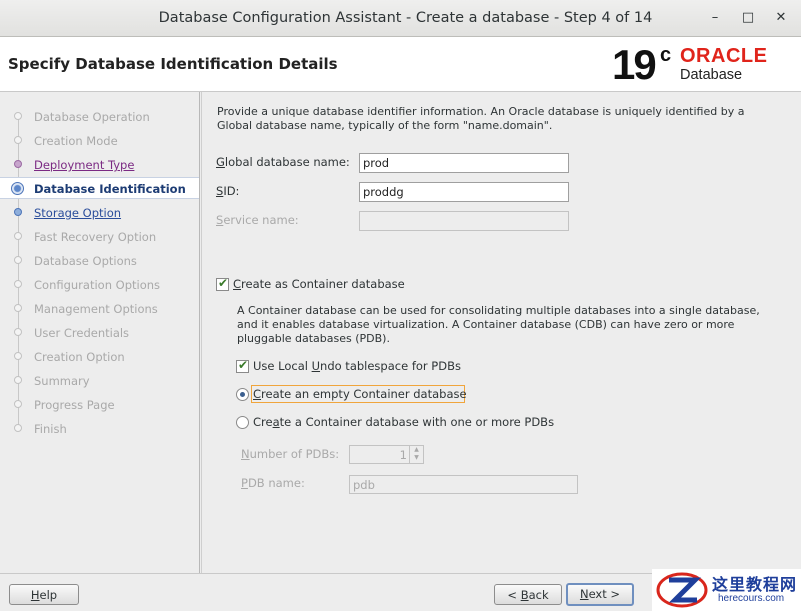 Image resolution: width=801 pixels, height=611 pixels. I want to click on local-undo-label: Use Local Undo tablespace for PDBs, so click(357, 366).